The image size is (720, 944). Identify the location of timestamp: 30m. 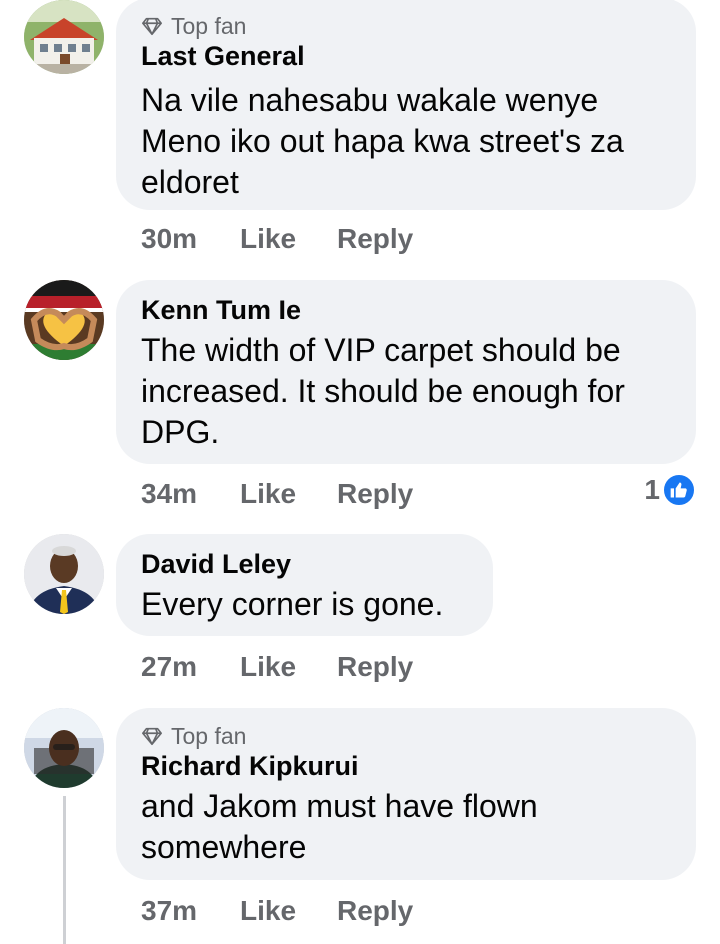
(190, 239).